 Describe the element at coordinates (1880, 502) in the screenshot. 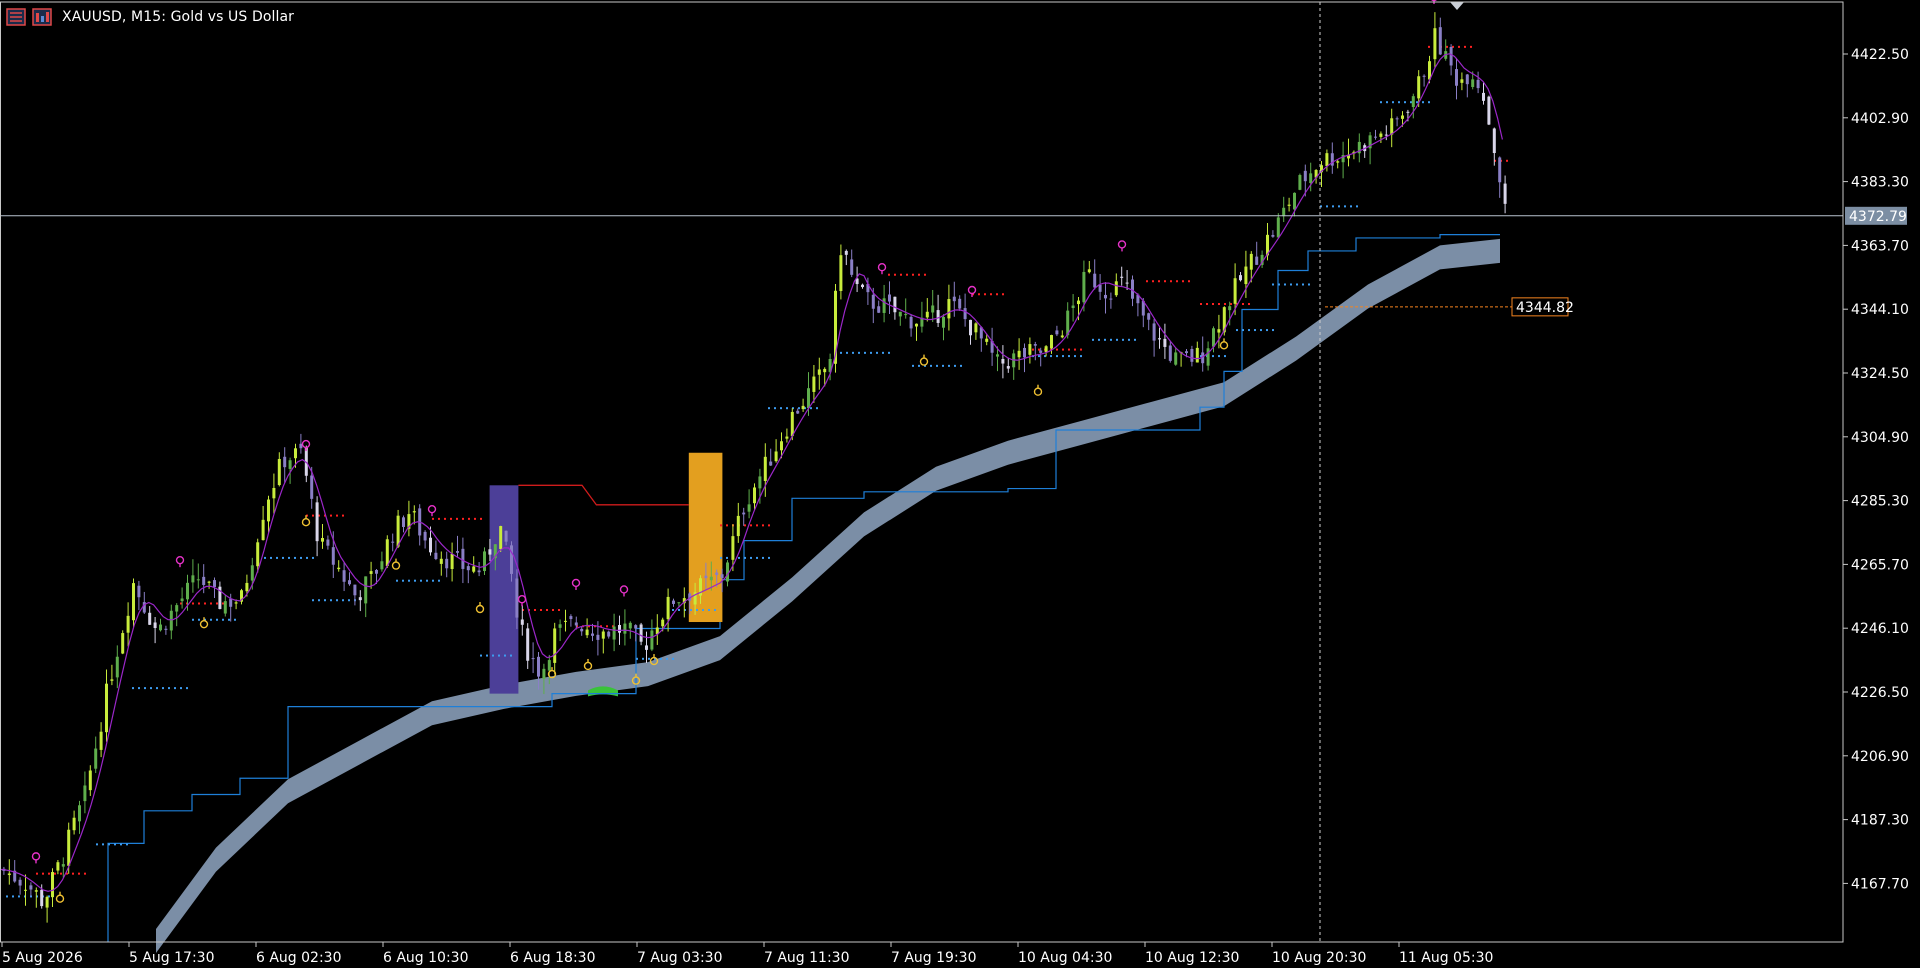

I see `price-label: 4285.30` at that location.